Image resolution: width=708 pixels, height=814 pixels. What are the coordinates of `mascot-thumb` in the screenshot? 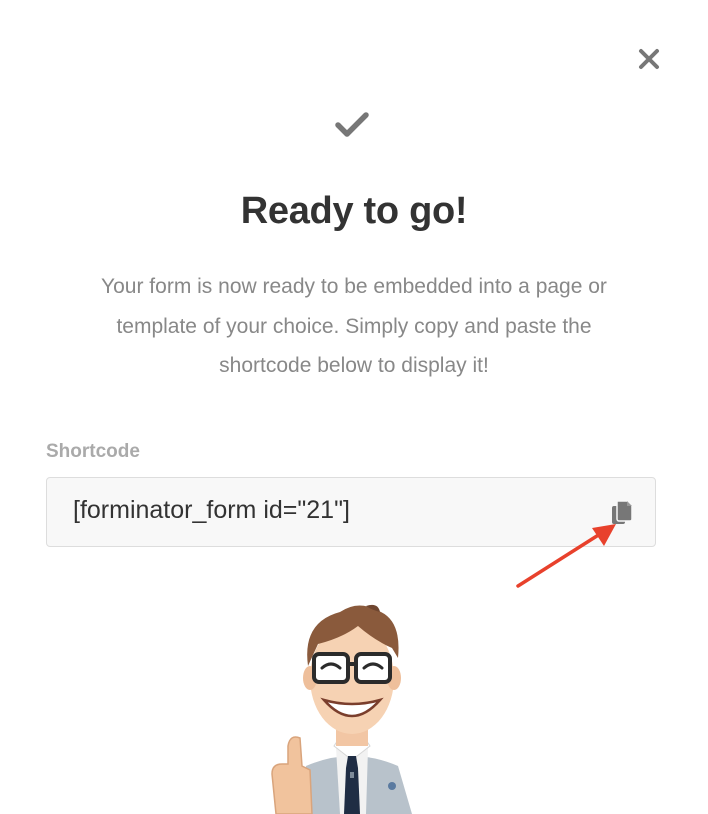 It's located at (292, 775).